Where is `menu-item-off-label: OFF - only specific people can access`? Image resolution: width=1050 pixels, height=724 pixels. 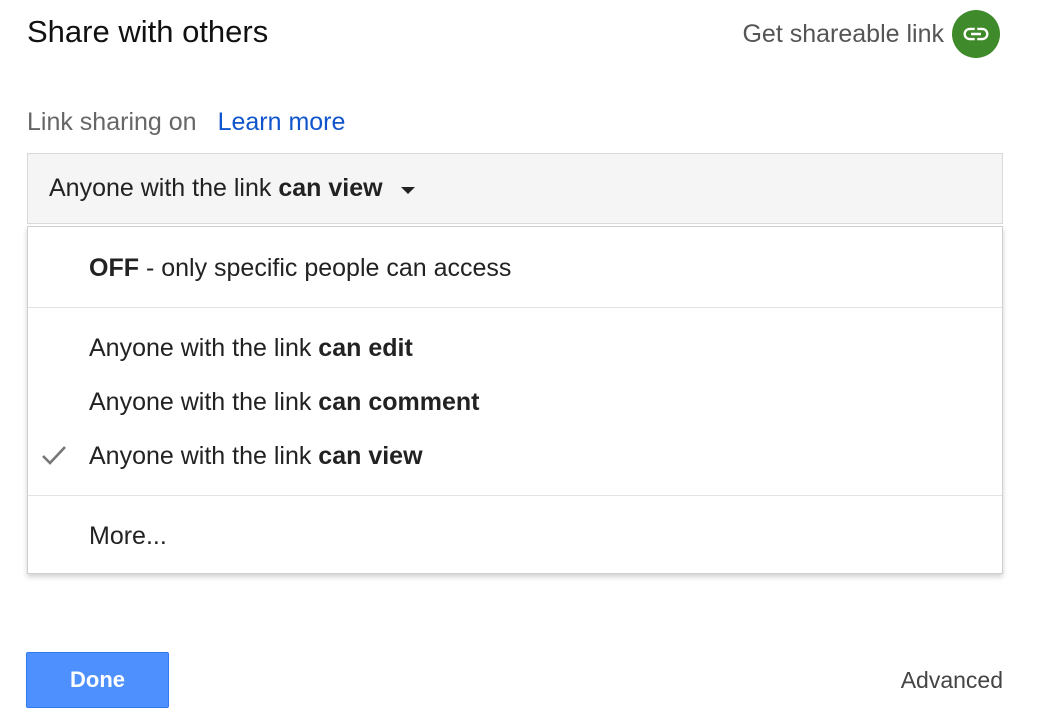 menu-item-off-label: OFF - only specific people can access is located at coordinates (300, 268).